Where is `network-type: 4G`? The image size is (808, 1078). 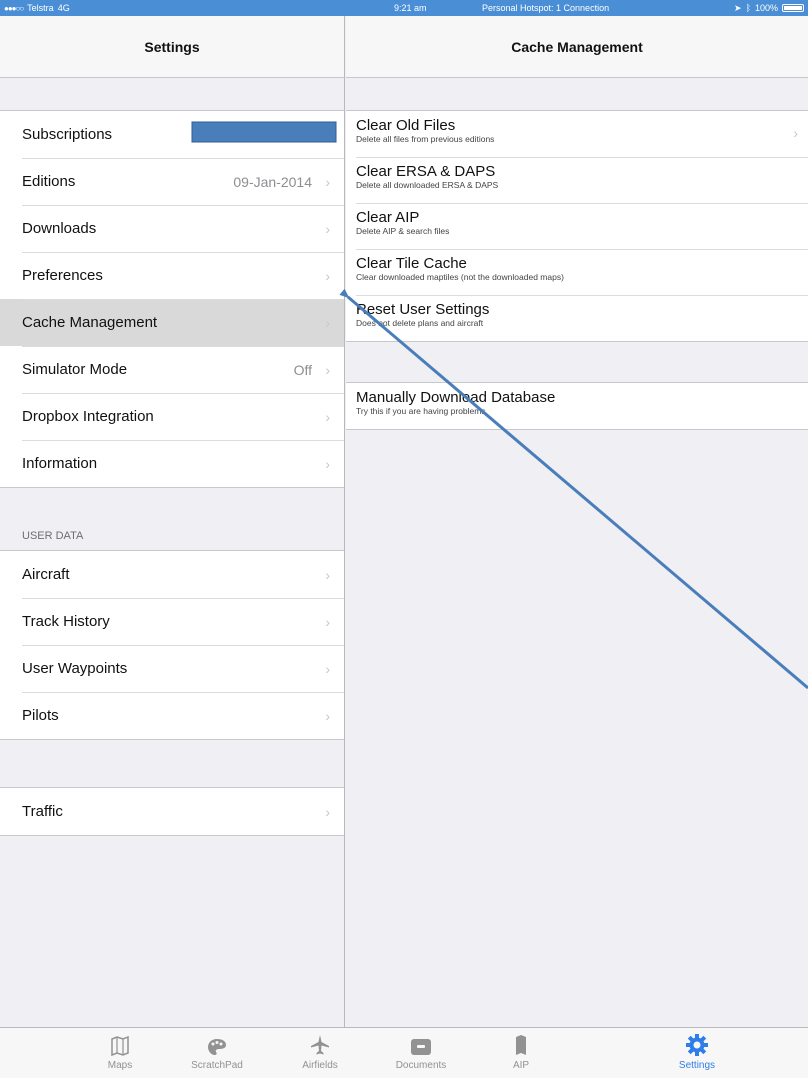 network-type: 4G is located at coordinates (63, 8).